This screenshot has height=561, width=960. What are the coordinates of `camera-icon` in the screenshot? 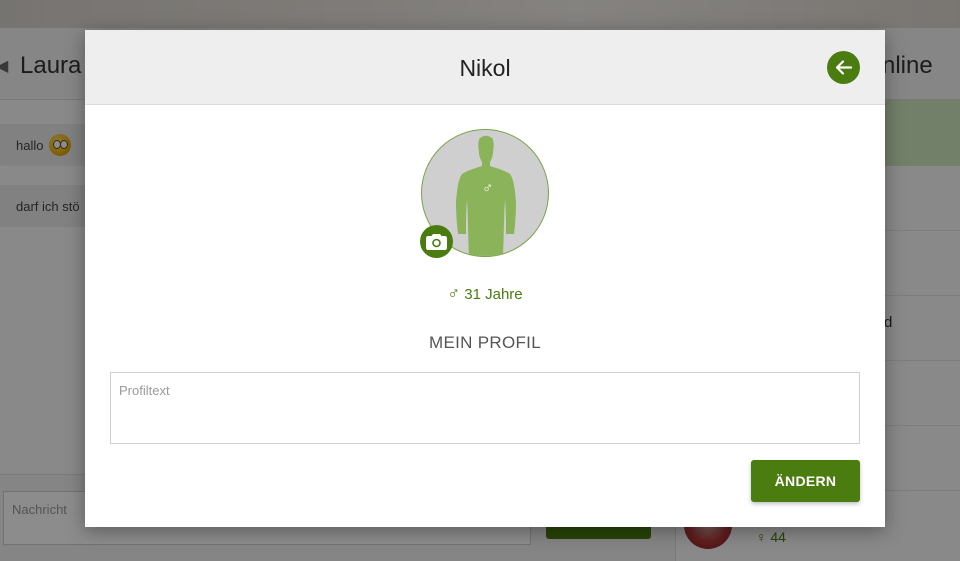 It's located at (436, 242).